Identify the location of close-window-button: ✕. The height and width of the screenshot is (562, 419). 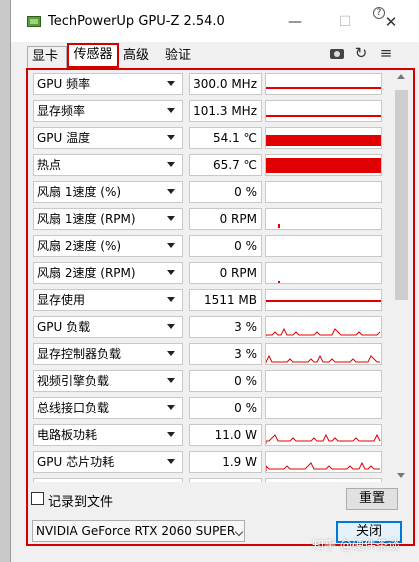
(391, 22).